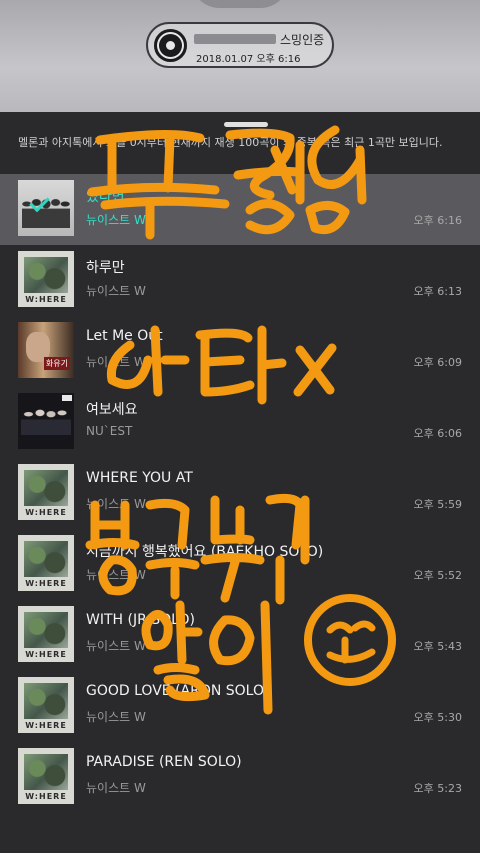 Image resolution: width=480 pixels, height=853 pixels. I want to click on track-artist: NU`EST, so click(109, 431).